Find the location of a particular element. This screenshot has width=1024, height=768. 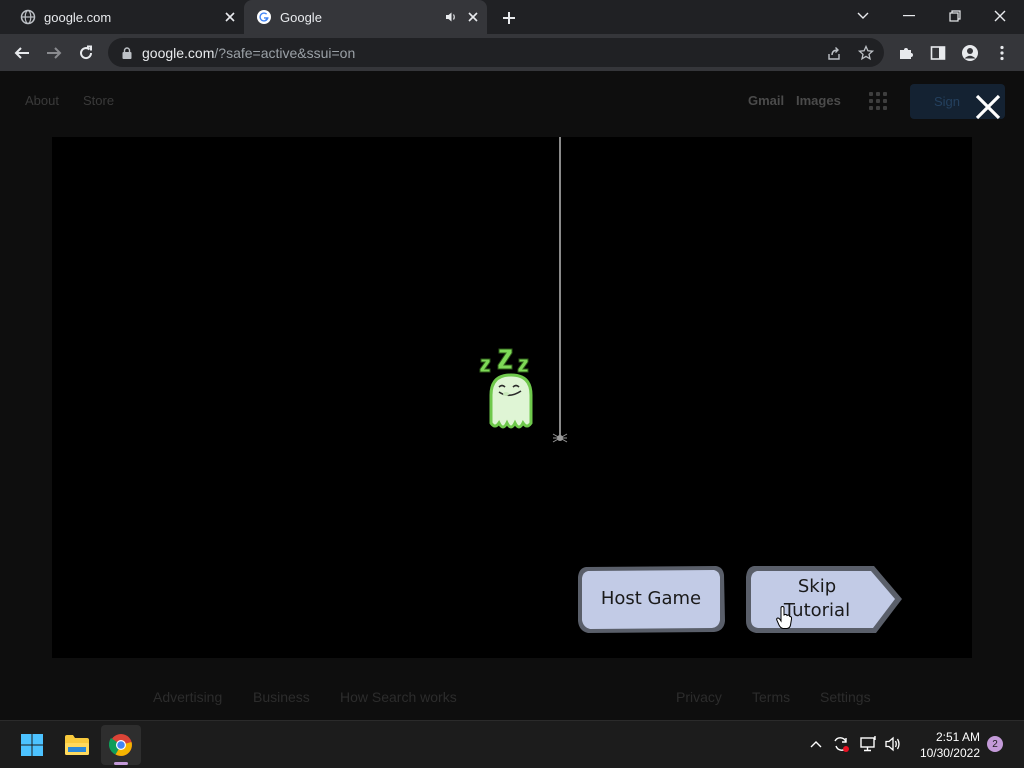

chevron-down-icon is located at coordinates (863, 15).